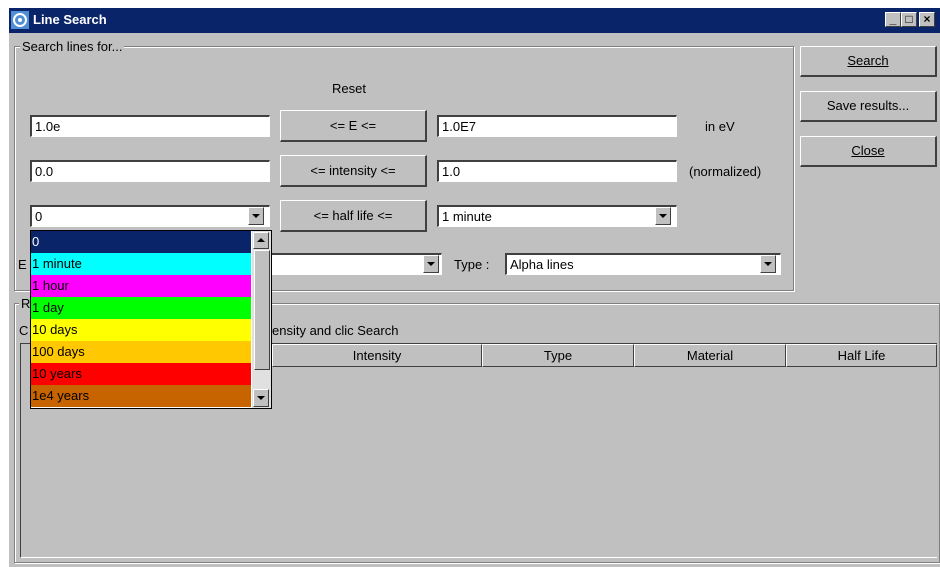 This screenshot has height=567, width=940. I want to click on close-icon: ×, so click(927, 19).